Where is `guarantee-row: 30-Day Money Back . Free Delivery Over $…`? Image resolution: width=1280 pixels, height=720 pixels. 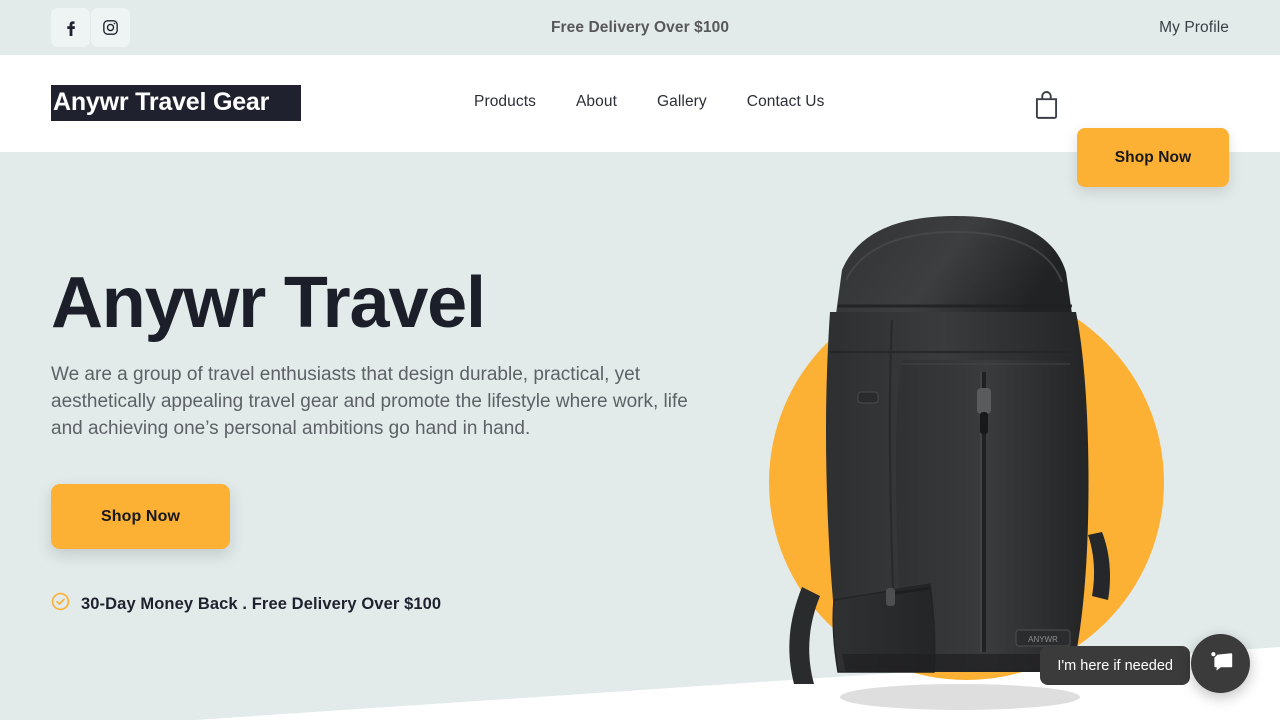 guarantee-row: 30-Day Money Back . Free Delivery Over $… is located at coordinates (381, 604).